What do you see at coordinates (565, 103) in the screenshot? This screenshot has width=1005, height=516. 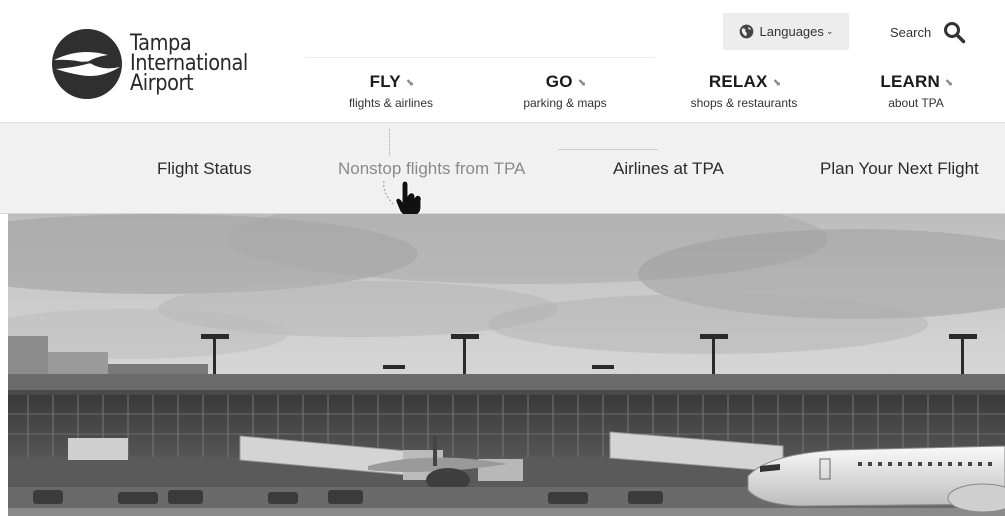 I see `nav-sublabel: parking & maps` at bounding box center [565, 103].